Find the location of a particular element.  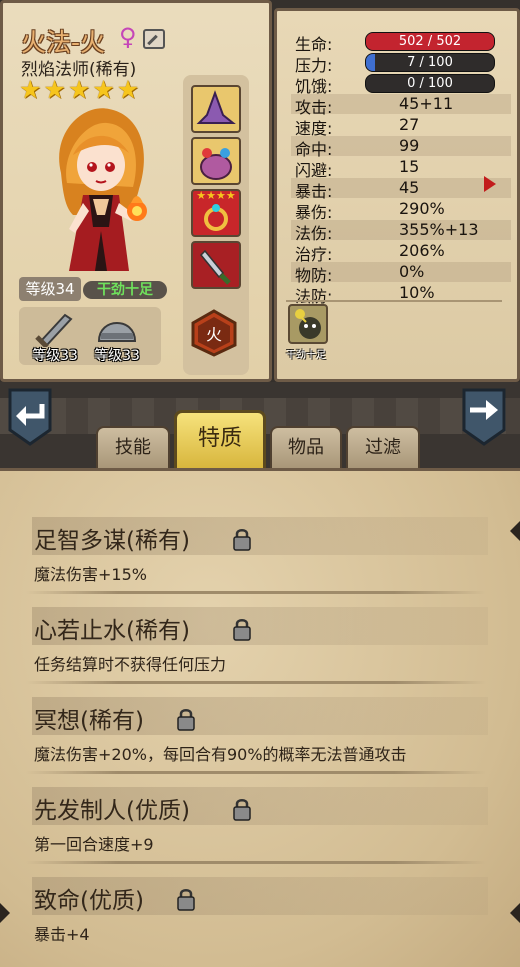

star-rating: ★ ★ ★ ★ ★ is located at coordinates (79, 90).